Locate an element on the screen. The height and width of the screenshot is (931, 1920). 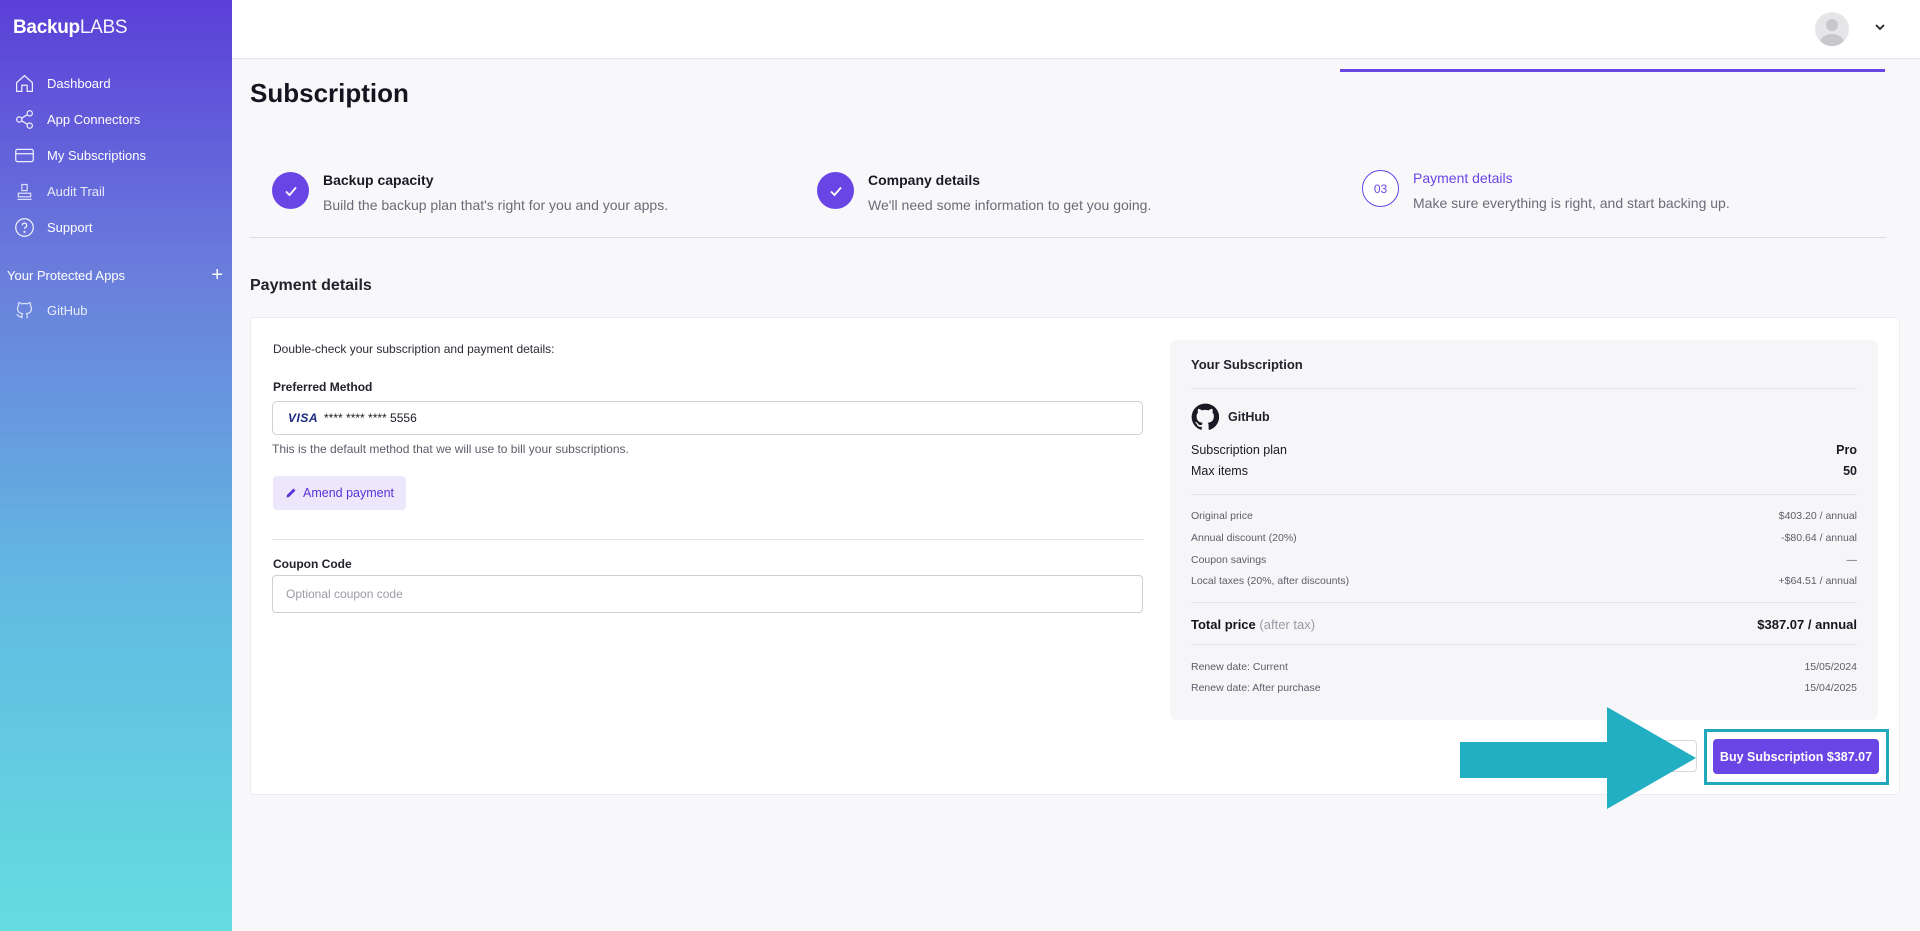
row-value: 15/05/2024 is located at coordinates (1830, 667).